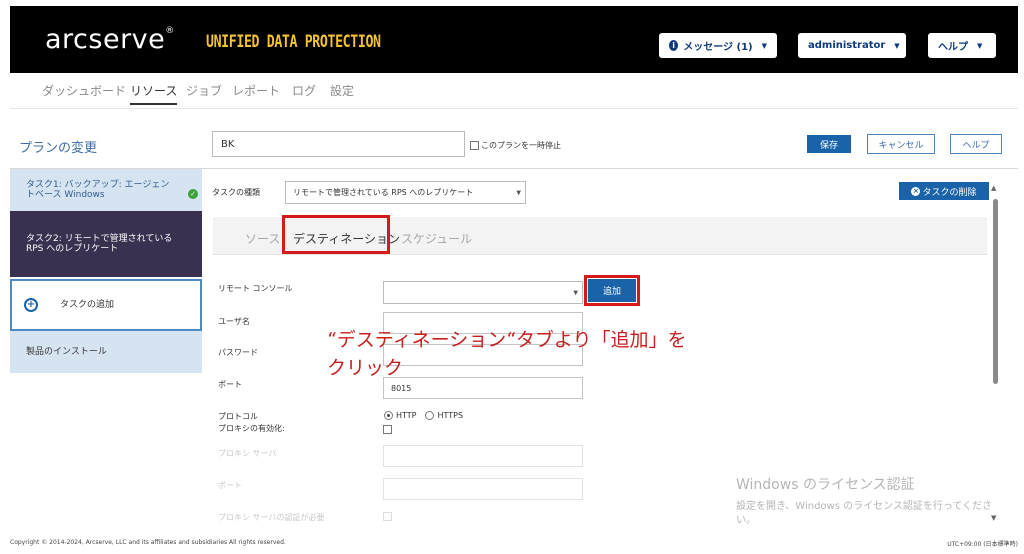  Describe the element at coordinates (483, 292) in the screenshot. I see `remote-console-select: ▼` at that location.